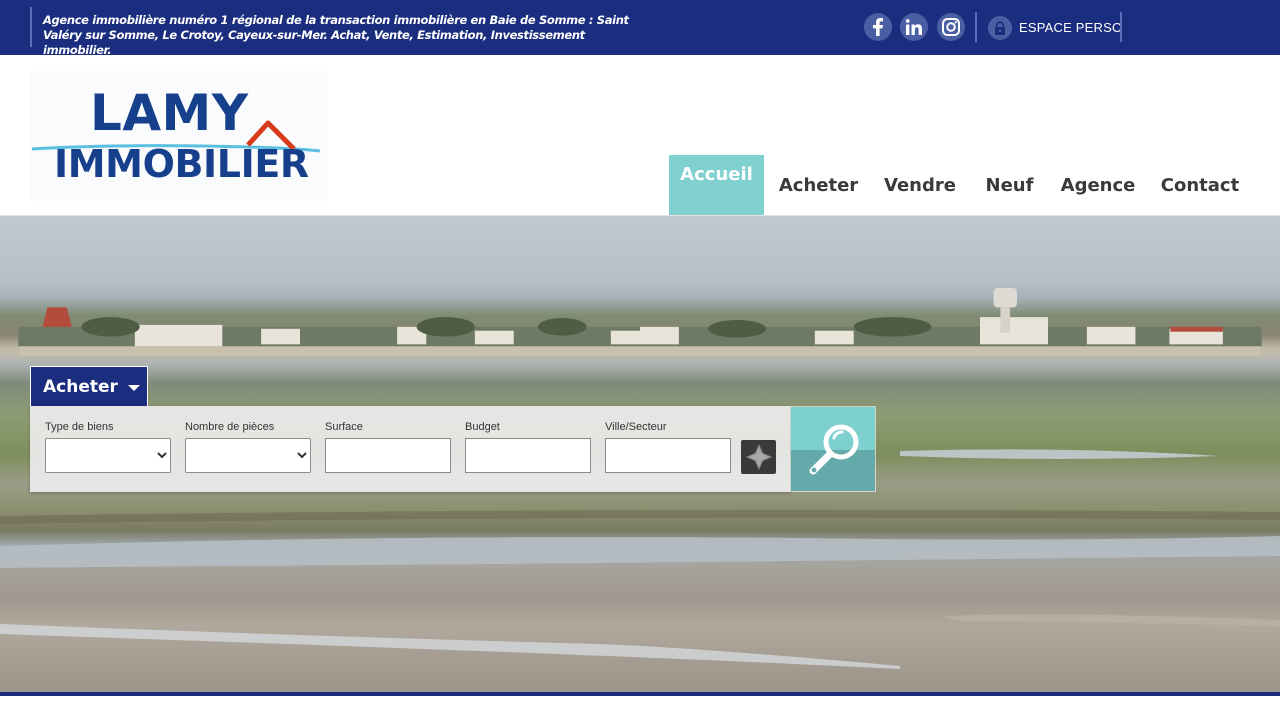 This screenshot has height=720, width=1280. I want to click on locate-icon, so click(758, 457).